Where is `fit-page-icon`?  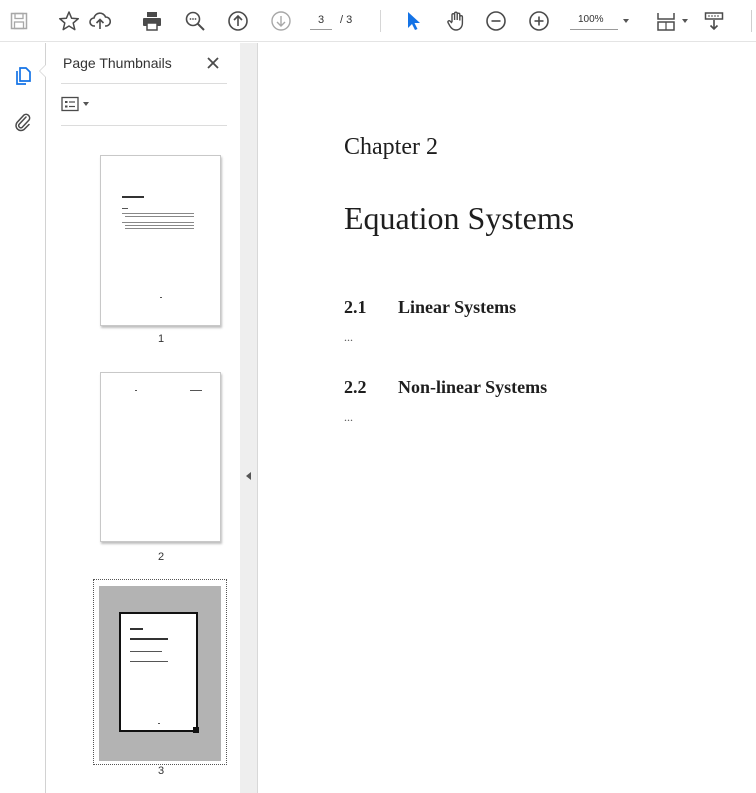
fit-page-icon is located at coordinates (666, 21).